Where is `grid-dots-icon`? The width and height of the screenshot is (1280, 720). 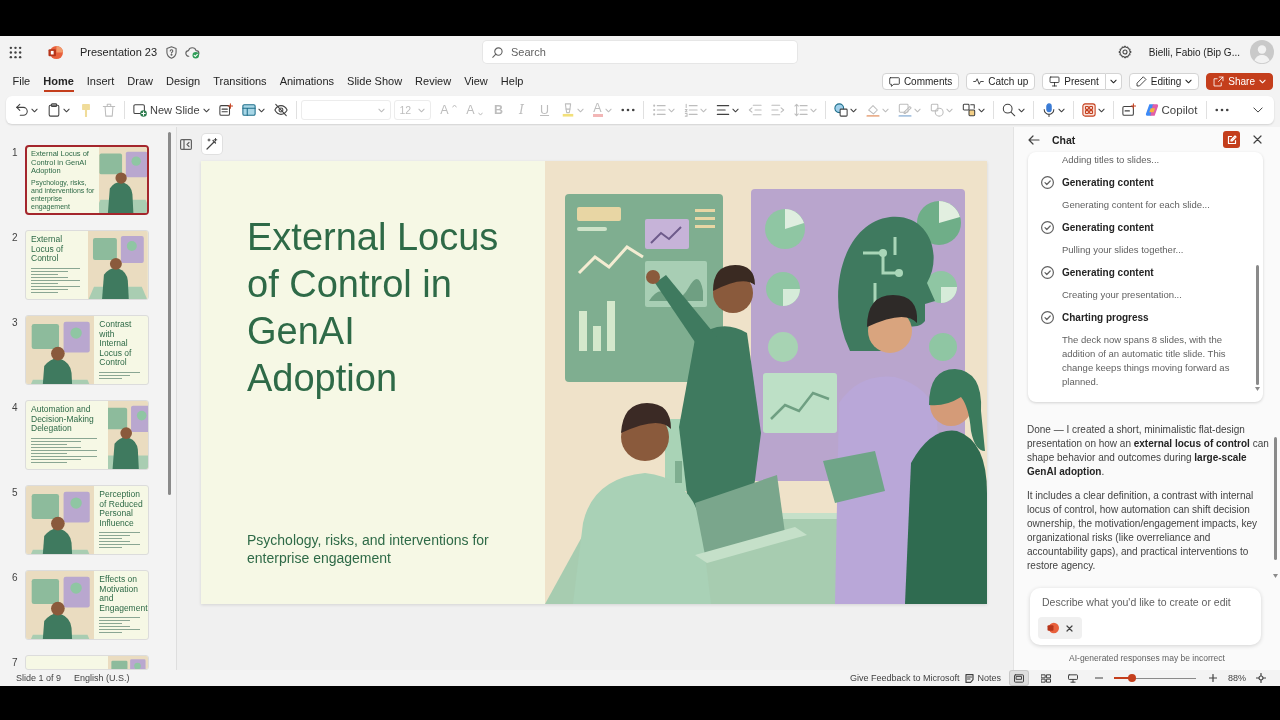
grid-dots-icon is located at coordinates (15, 52).